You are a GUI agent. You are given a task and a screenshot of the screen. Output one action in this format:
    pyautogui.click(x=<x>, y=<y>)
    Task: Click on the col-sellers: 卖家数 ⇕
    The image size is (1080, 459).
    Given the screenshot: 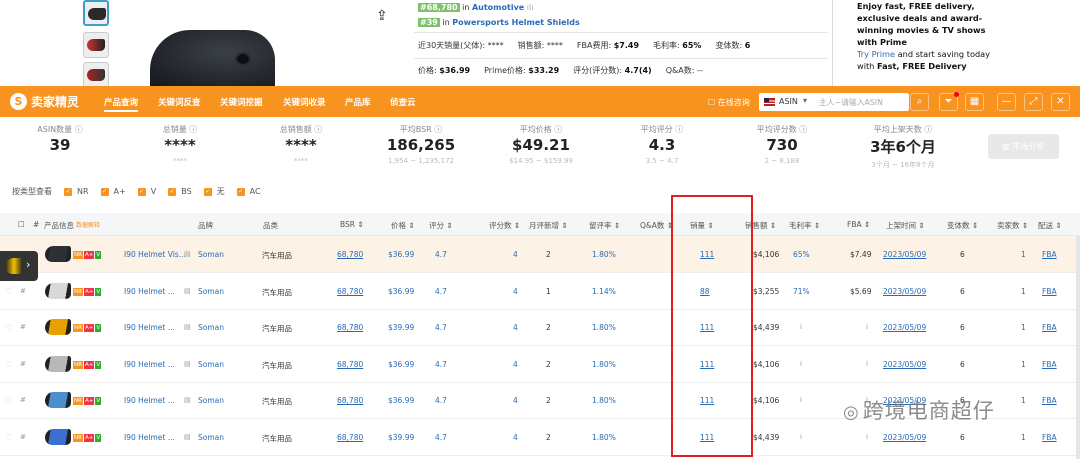 What is the action you would take?
    pyautogui.click(x=1012, y=225)
    